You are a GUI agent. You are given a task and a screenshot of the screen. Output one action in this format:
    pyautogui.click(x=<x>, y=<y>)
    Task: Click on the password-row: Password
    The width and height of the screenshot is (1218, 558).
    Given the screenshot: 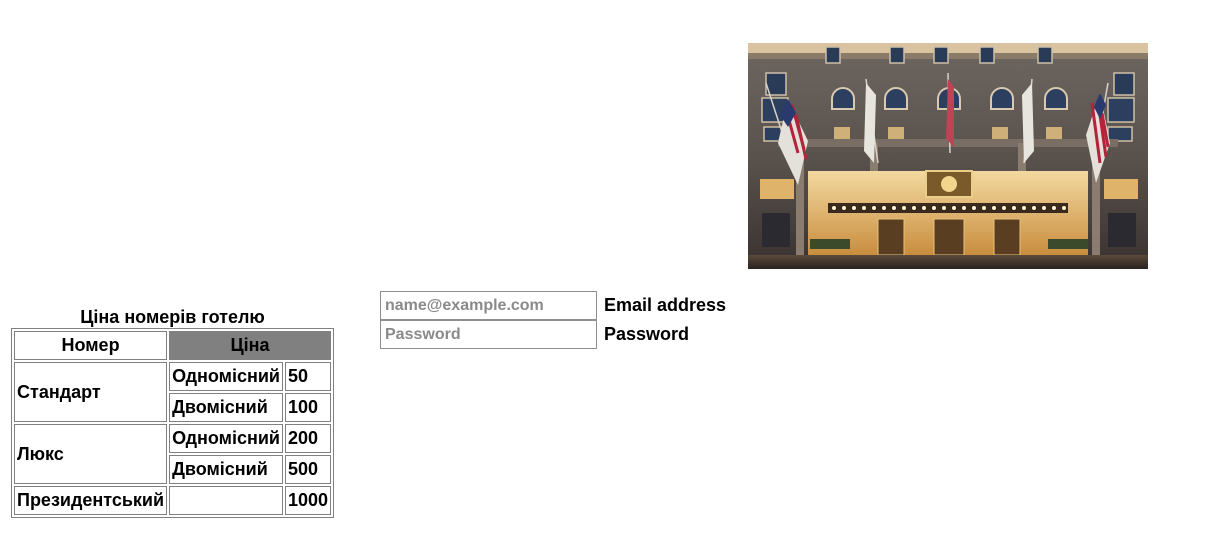 What is the action you would take?
    pyautogui.click(x=553, y=334)
    